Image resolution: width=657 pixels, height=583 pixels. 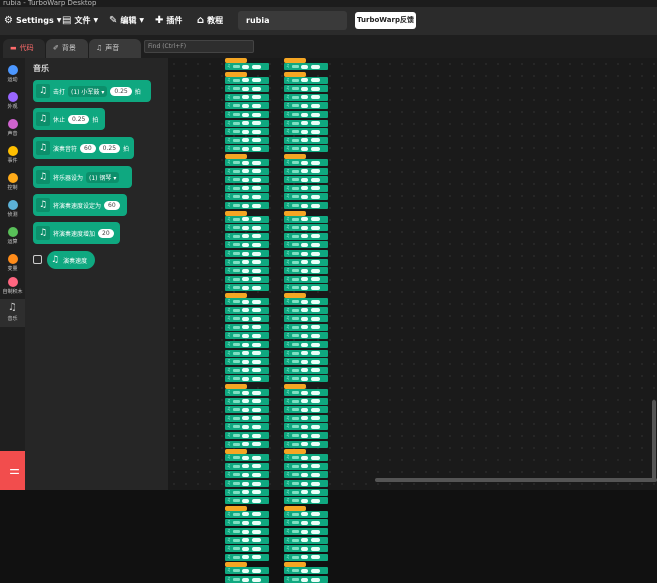 What do you see at coordinates (67, 48) in the screenshot?
I see `tab-costumes: ✐ 背景` at bounding box center [67, 48].